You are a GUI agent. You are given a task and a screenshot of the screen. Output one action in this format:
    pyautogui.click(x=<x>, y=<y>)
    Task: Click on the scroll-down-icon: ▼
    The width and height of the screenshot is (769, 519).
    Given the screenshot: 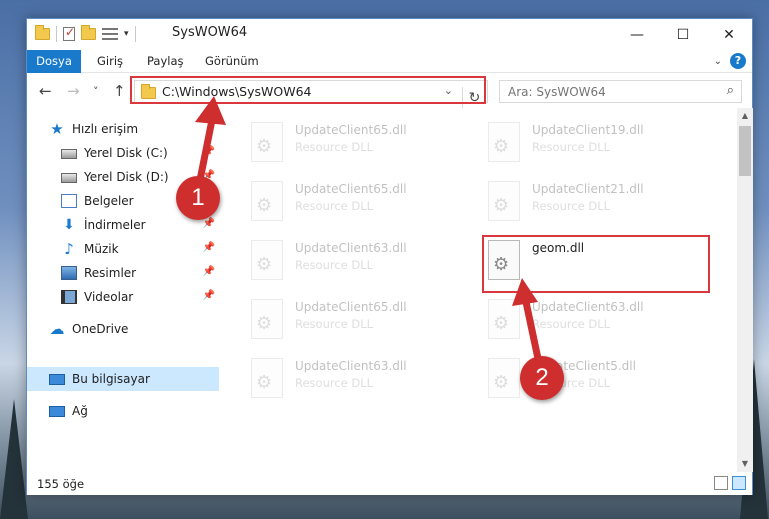 What is the action you would take?
    pyautogui.click(x=745, y=464)
    